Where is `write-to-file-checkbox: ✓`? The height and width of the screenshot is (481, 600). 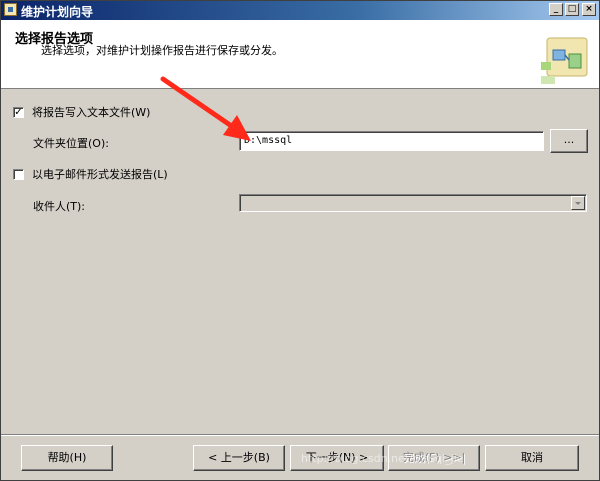 write-to-file-checkbox: ✓ is located at coordinates (18, 112).